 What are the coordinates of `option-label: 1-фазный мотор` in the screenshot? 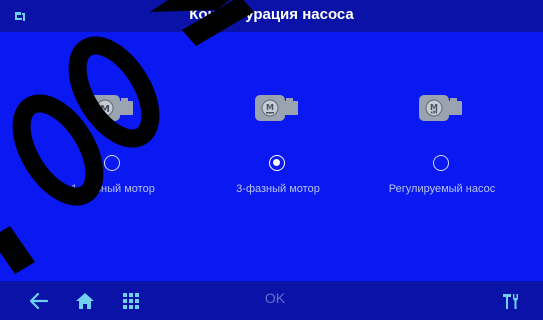 It's located at (113, 189).